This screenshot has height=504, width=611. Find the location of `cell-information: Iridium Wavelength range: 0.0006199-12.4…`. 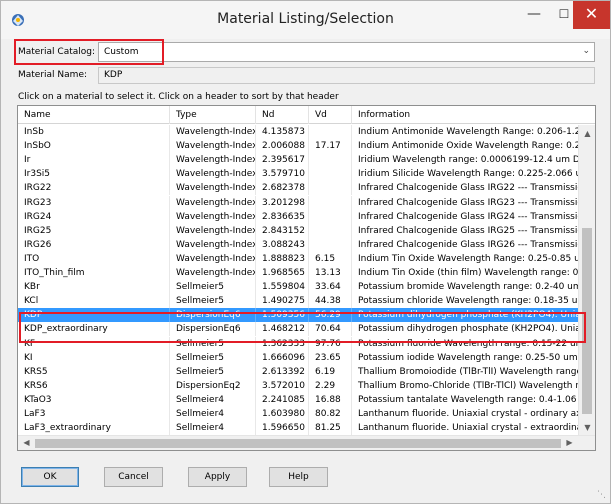

cell-information: Iridium Wavelength range: 0.0006199-12.4… is located at coordinates (468, 160).